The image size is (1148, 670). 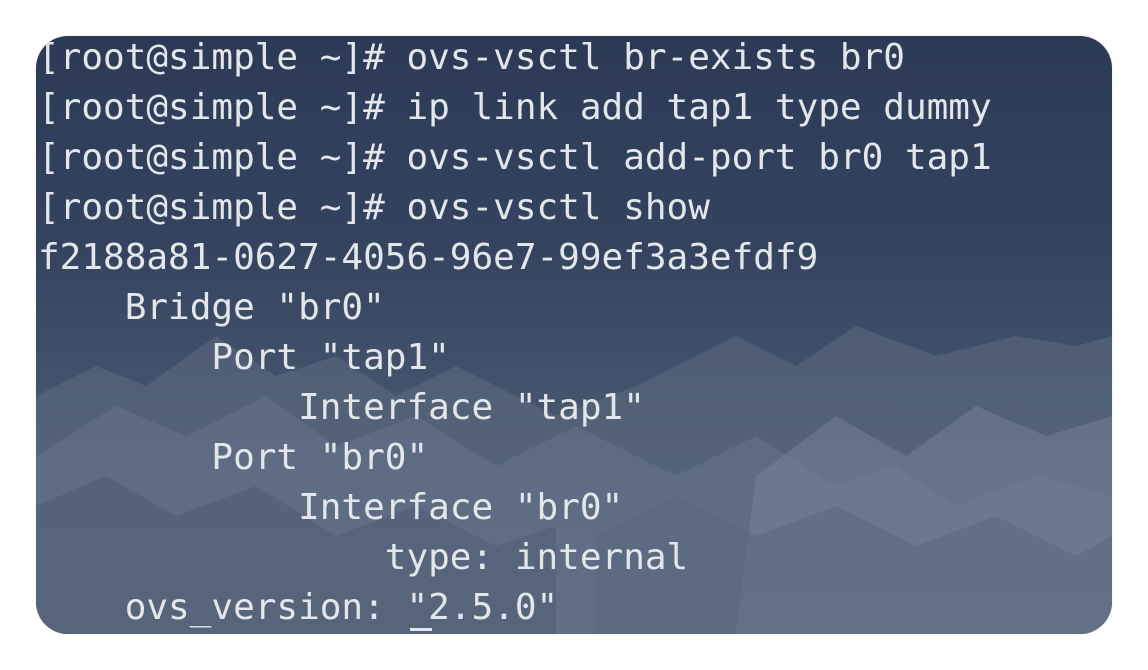 I want to click on output-line: Port "tap1", so click(x=244, y=357).